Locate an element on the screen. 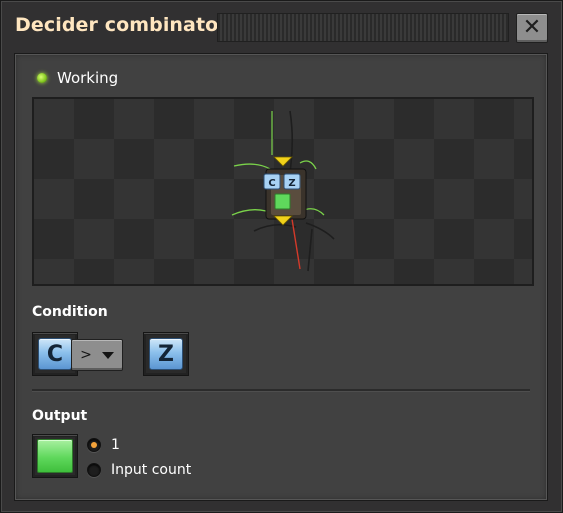 The image size is (563, 513). output-option-one-label: 1 is located at coordinates (115, 445).